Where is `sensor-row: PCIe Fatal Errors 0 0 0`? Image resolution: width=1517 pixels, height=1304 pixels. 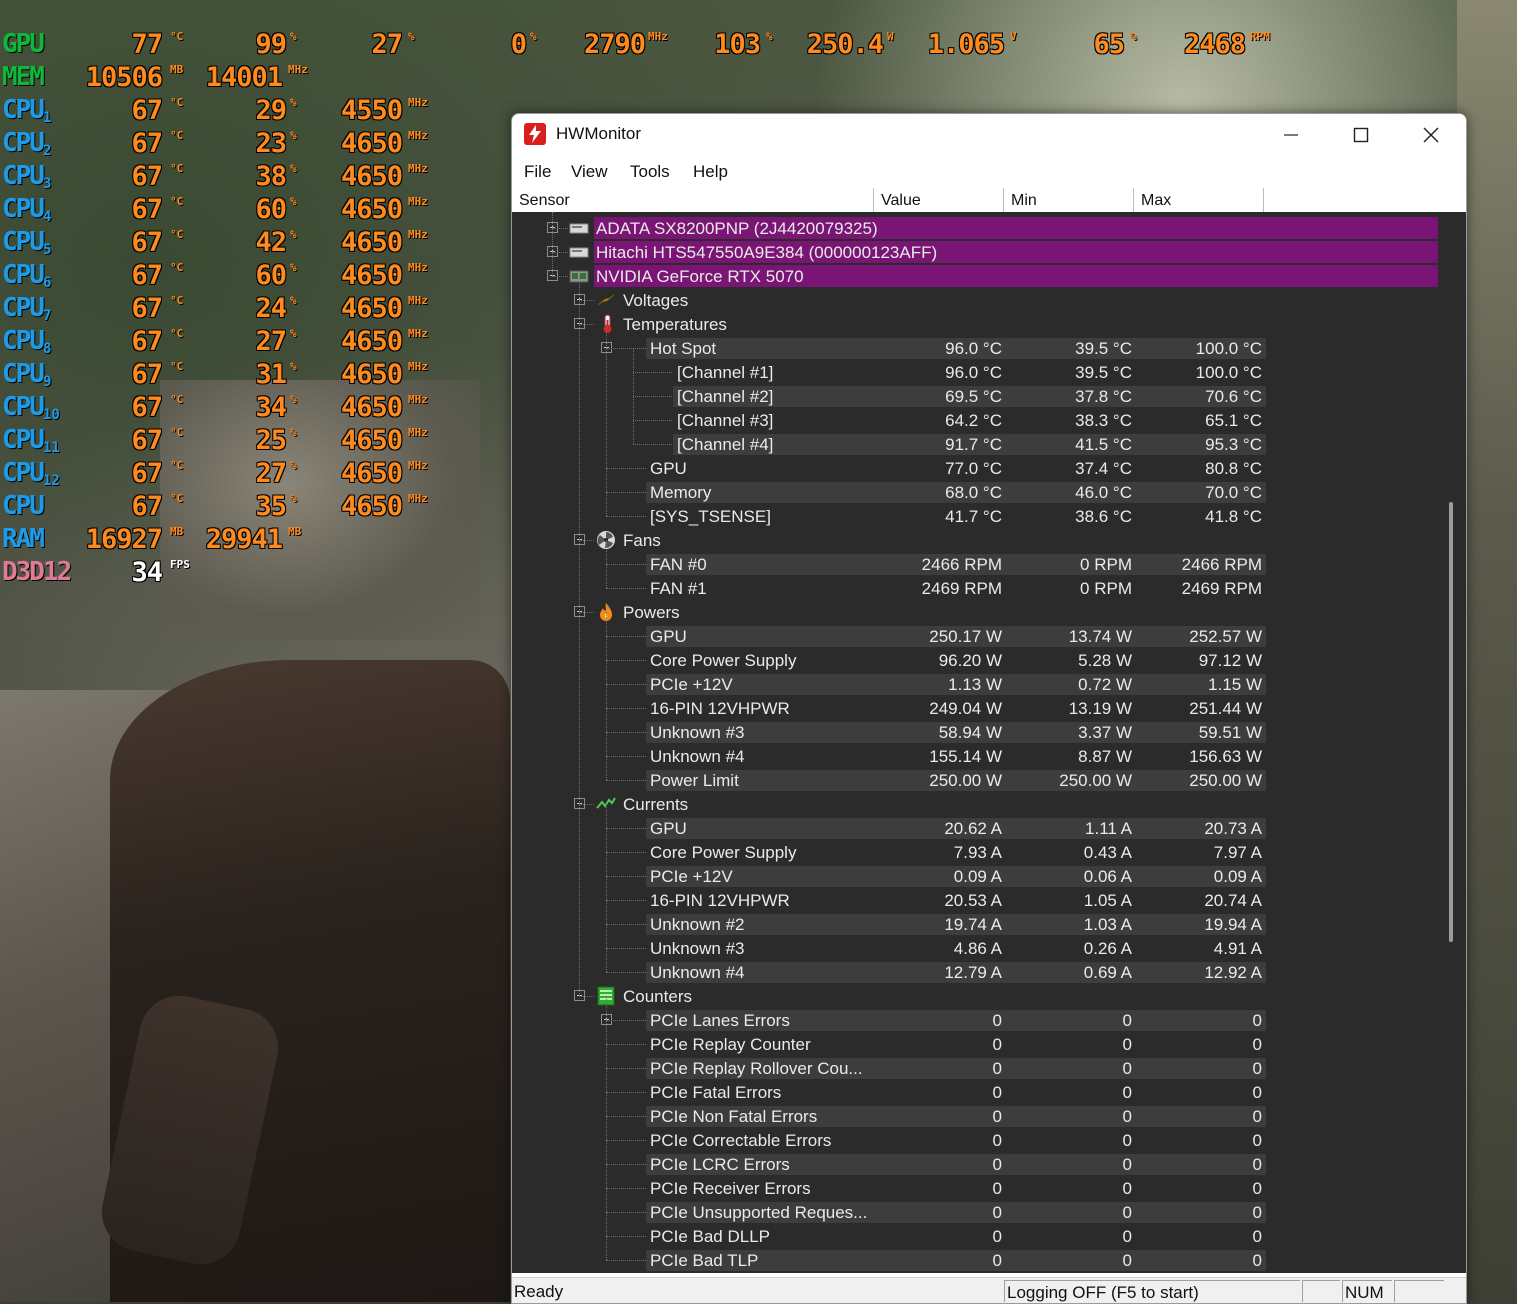 sensor-row: PCIe Fatal Errors 0 0 0 is located at coordinates (975, 1092).